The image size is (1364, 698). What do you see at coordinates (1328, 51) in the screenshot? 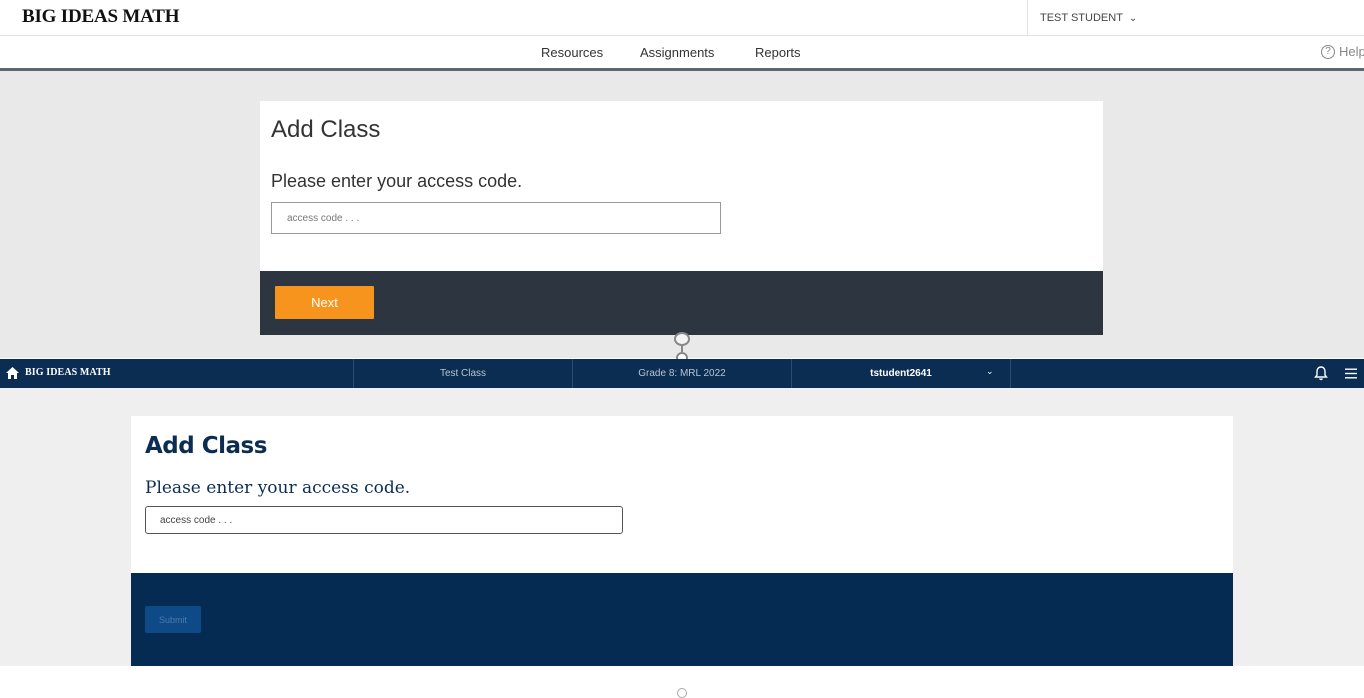
I see `help-icon: ?` at bounding box center [1328, 51].